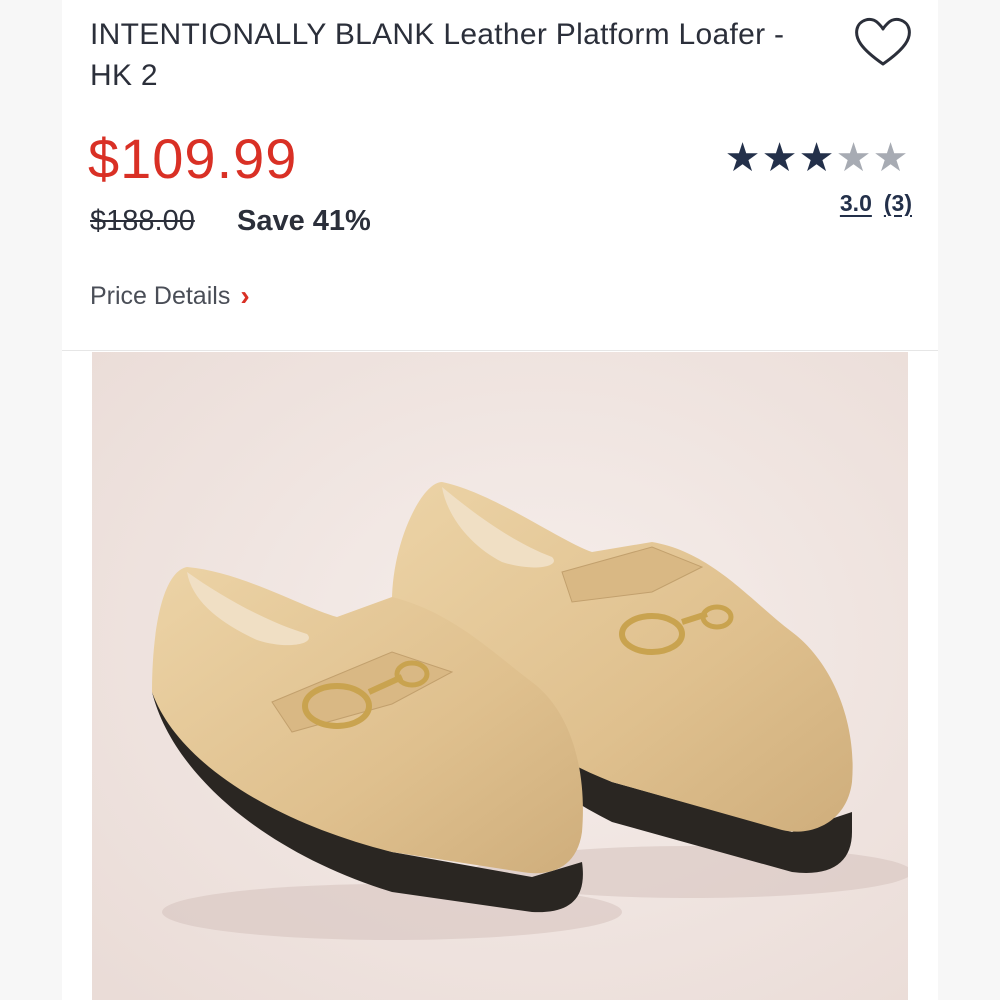  What do you see at coordinates (898, 203) in the screenshot?
I see `rating-count: (3)` at bounding box center [898, 203].